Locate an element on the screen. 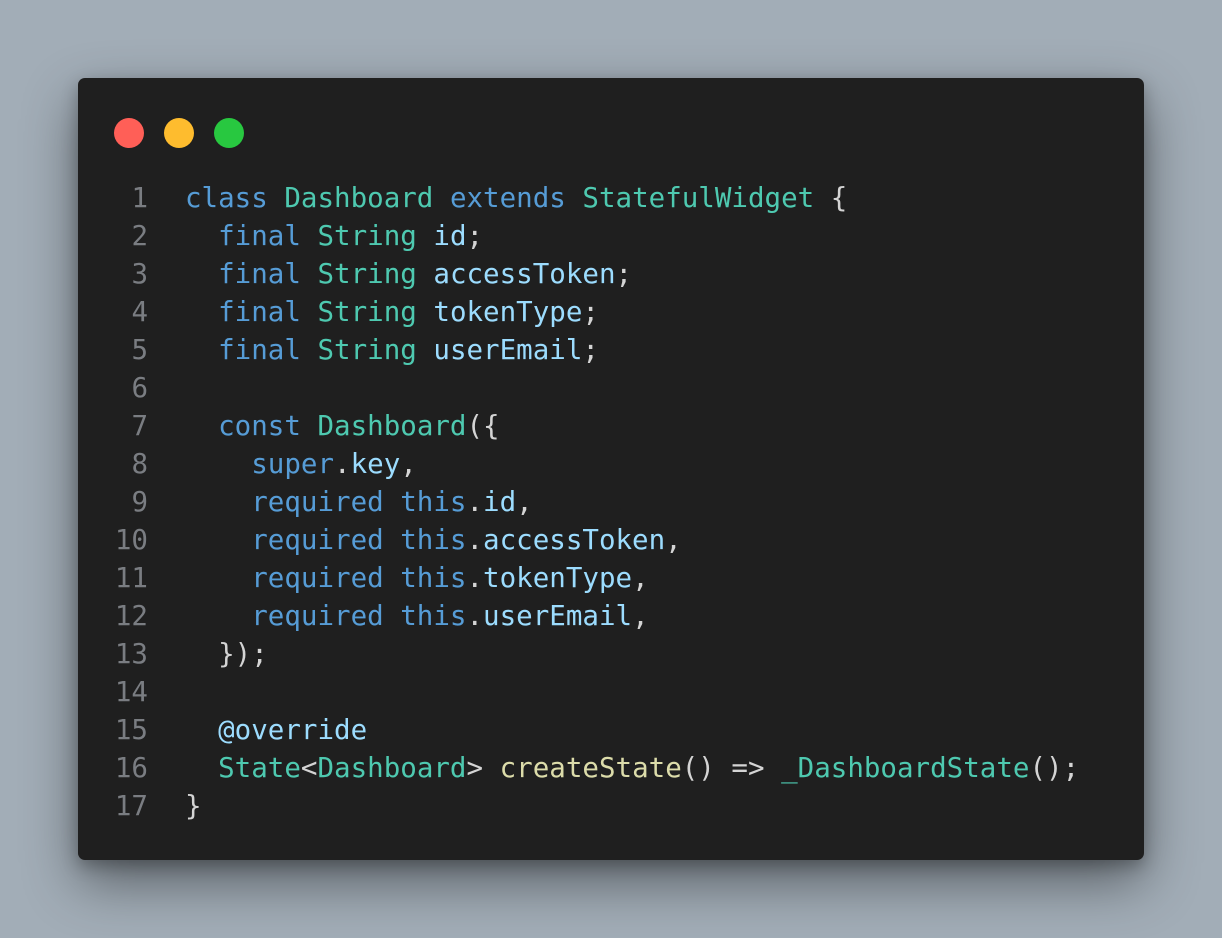  code-line: 2 final String id; is located at coordinates (611, 236).